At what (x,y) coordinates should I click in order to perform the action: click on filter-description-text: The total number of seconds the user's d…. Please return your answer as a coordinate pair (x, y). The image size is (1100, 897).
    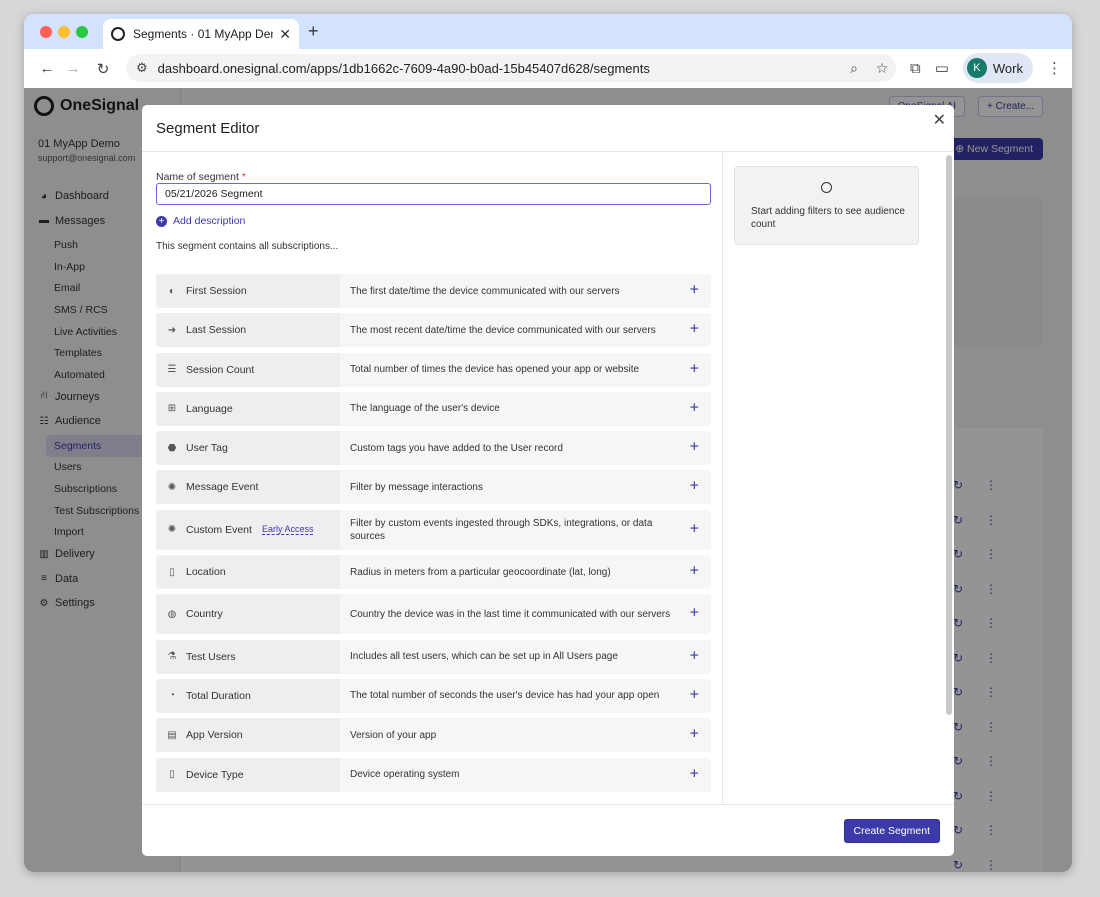
    Looking at the image, I should click on (505, 696).